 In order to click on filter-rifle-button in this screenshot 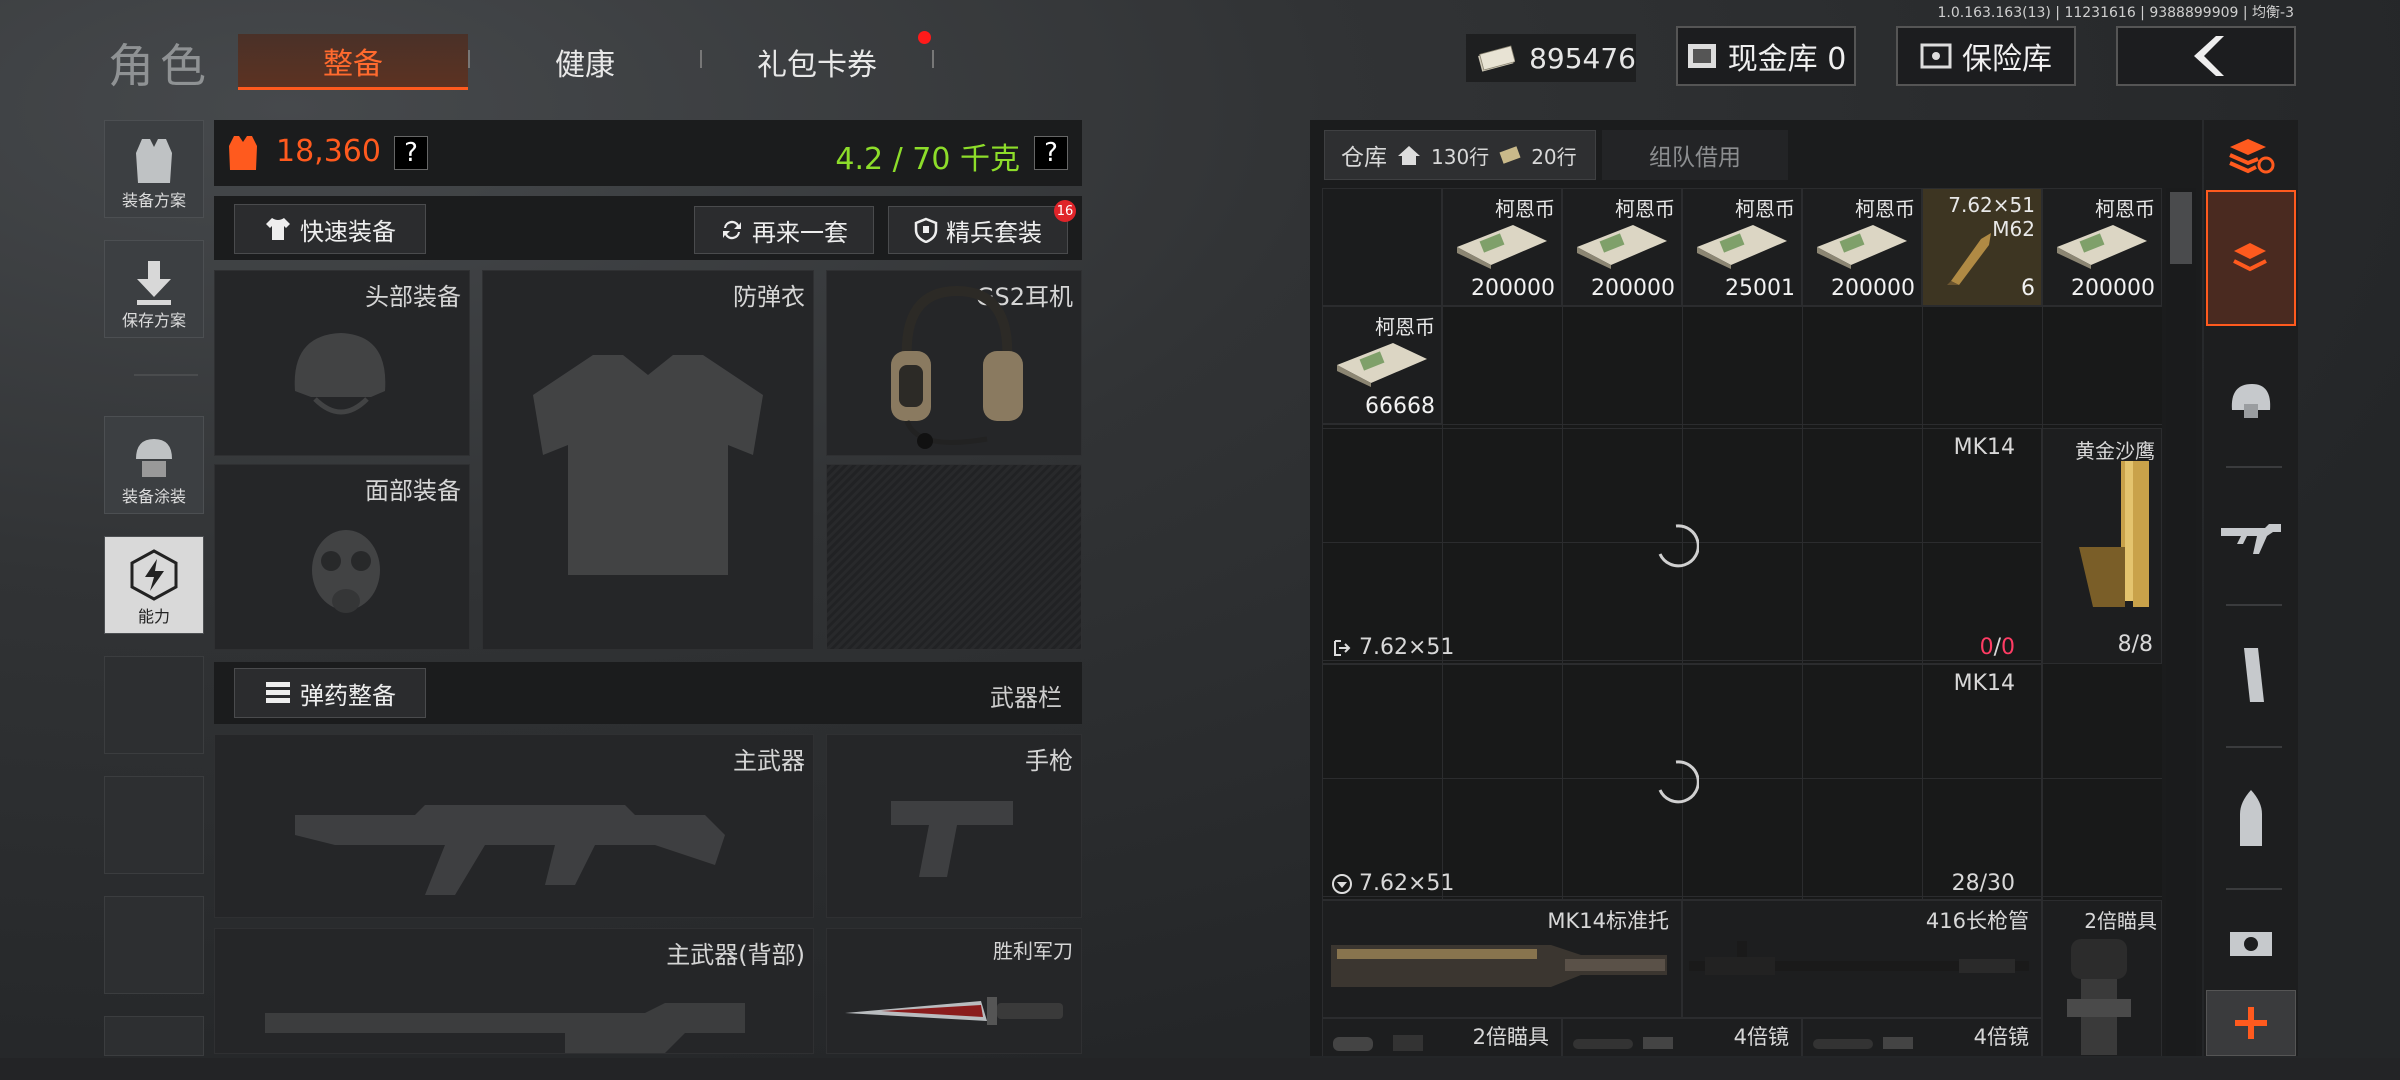, I will do `click(2251, 538)`.